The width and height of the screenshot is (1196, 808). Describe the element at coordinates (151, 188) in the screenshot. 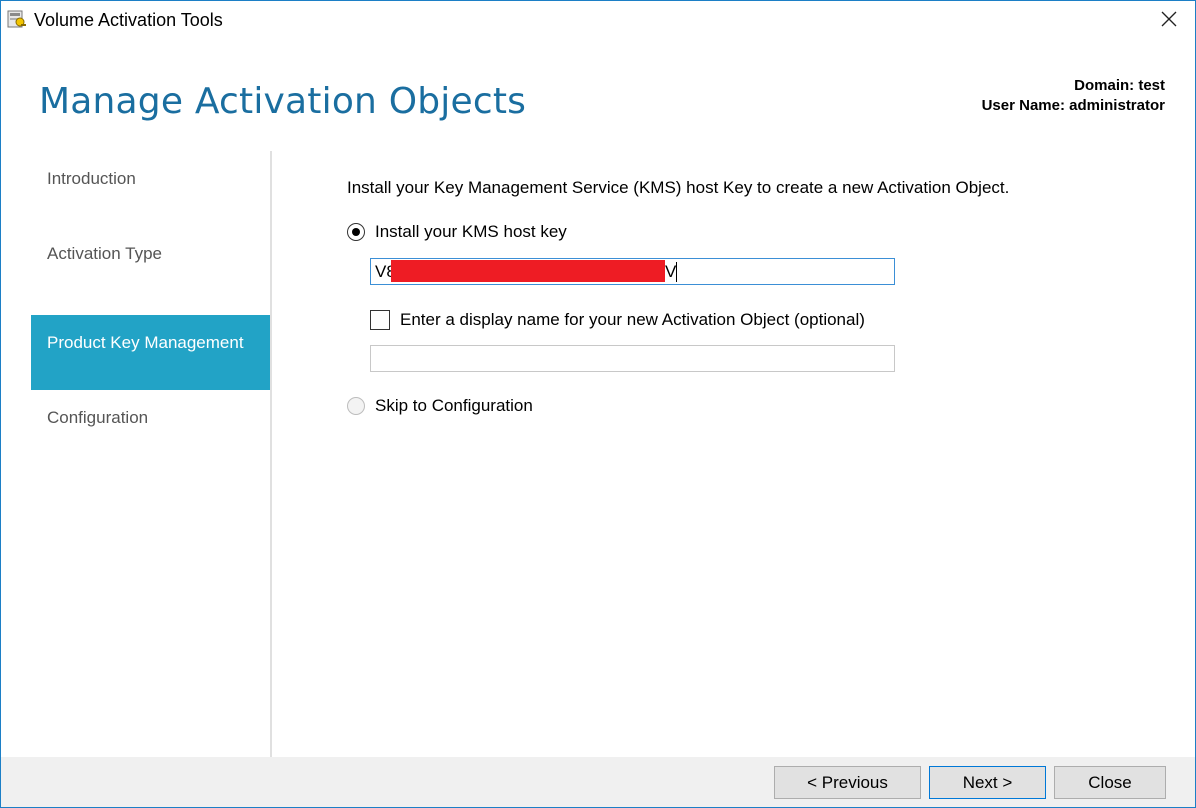

I see `nav-item-introduction: Introduction` at that location.